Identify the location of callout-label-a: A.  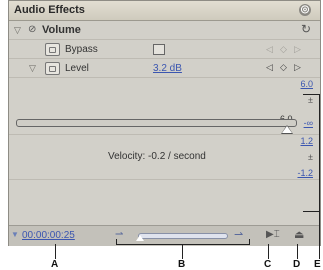
(55, 264).